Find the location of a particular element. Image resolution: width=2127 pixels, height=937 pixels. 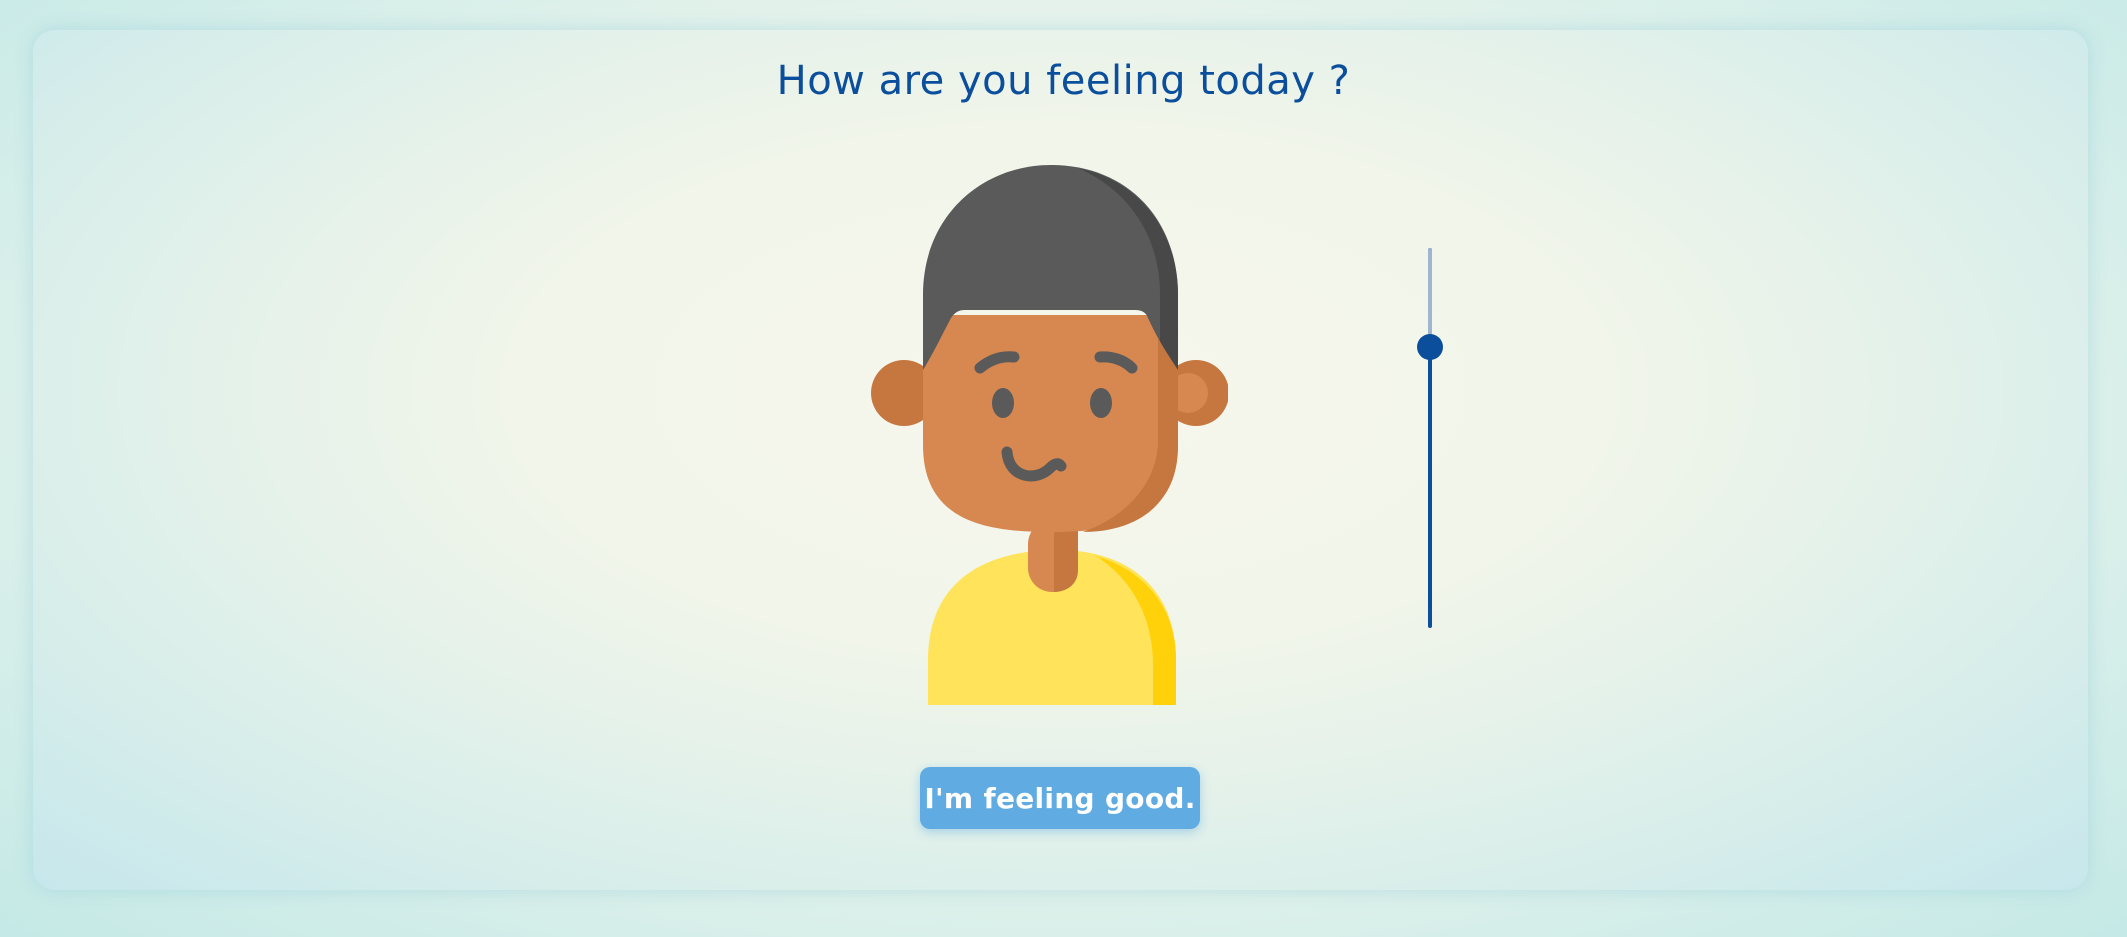

page-title: How are you feeling today ? is located at coordinates (1063, 81).